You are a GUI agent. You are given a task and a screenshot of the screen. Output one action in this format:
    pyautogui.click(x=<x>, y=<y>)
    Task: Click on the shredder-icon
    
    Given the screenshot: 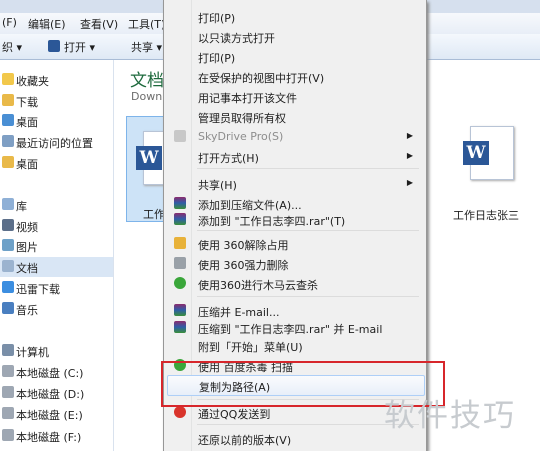 What is the action you would take?
    pyautogui.click(x=180, y=263)
    